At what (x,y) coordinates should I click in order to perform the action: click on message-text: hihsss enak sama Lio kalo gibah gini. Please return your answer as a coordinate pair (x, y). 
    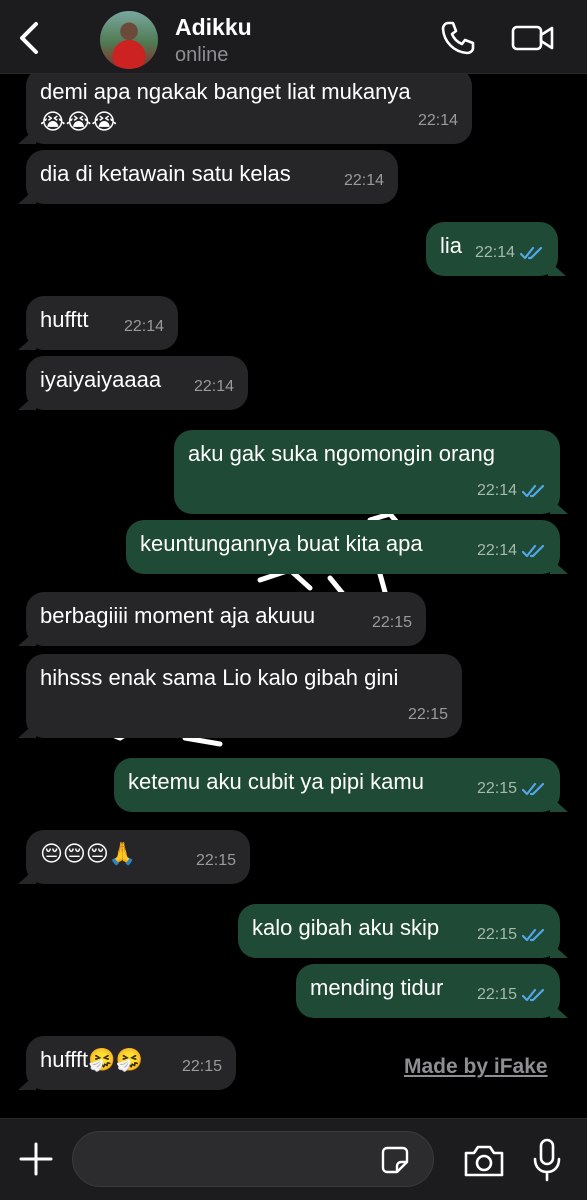
    Looking at the image, I should click on (219, 677).